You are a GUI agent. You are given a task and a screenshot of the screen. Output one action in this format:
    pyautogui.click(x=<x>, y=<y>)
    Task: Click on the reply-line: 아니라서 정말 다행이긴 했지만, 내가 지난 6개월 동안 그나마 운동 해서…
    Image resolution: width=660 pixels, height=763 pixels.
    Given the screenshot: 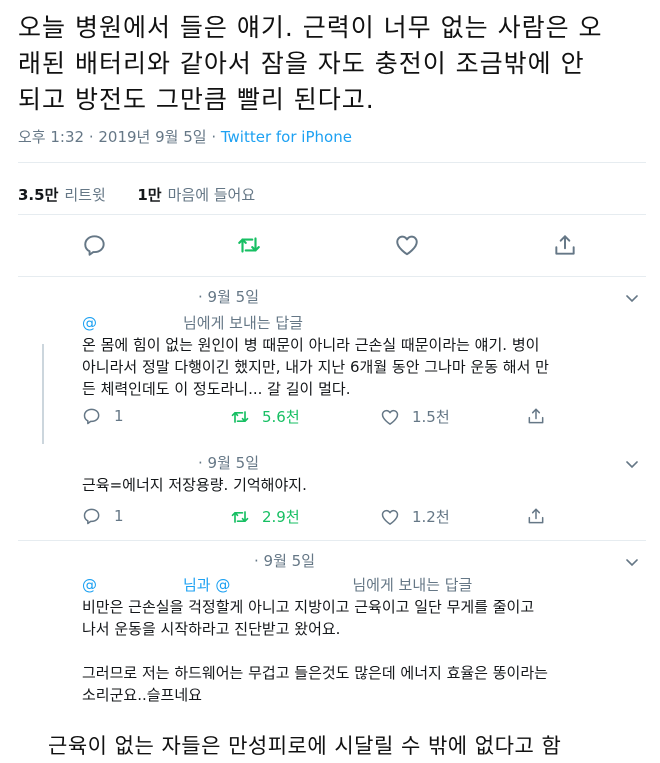 What is the action you would take?
    pyautogui.click(x=315, y=367)
    